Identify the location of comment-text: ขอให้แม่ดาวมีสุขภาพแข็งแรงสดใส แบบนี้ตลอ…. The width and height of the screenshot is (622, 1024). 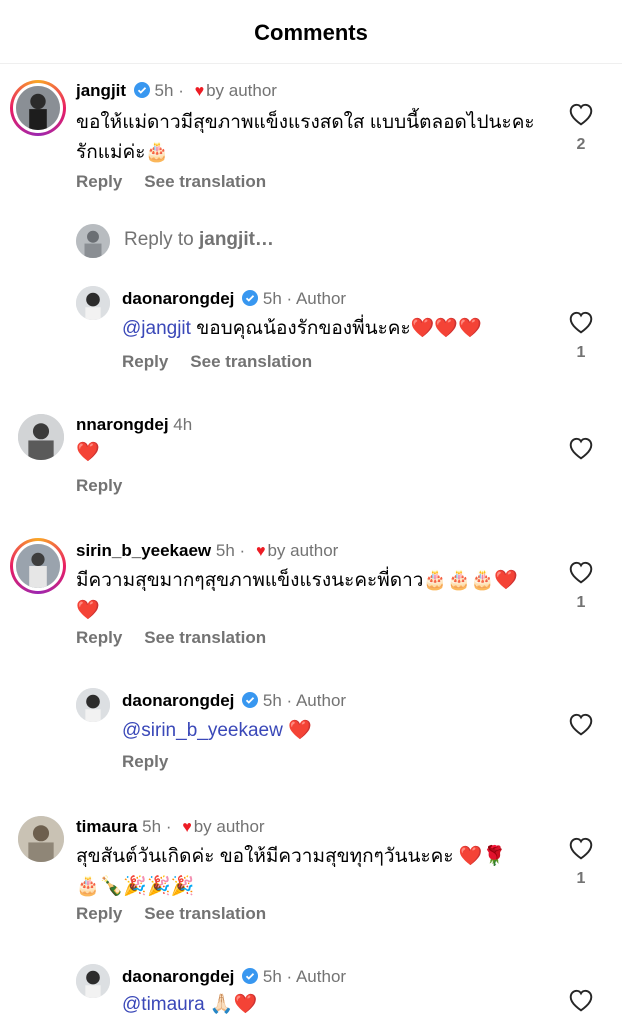
(305, 122).